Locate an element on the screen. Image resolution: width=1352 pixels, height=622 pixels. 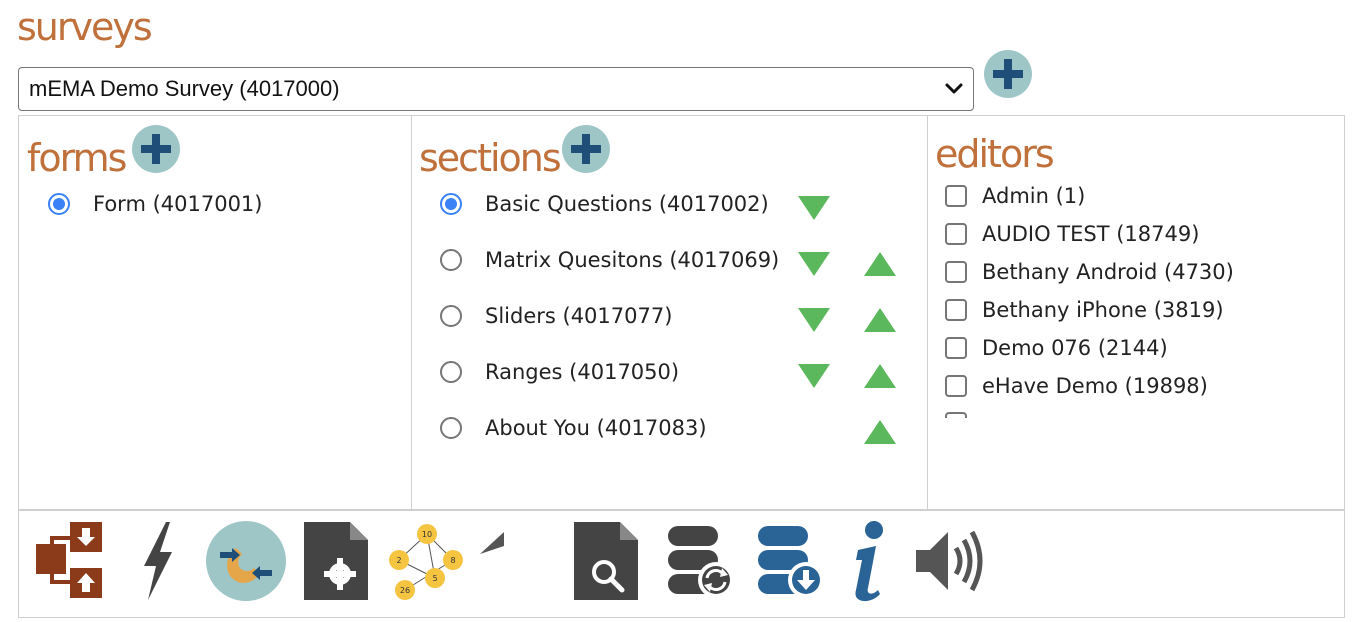
info-icon is located at coordinates (869, 561).